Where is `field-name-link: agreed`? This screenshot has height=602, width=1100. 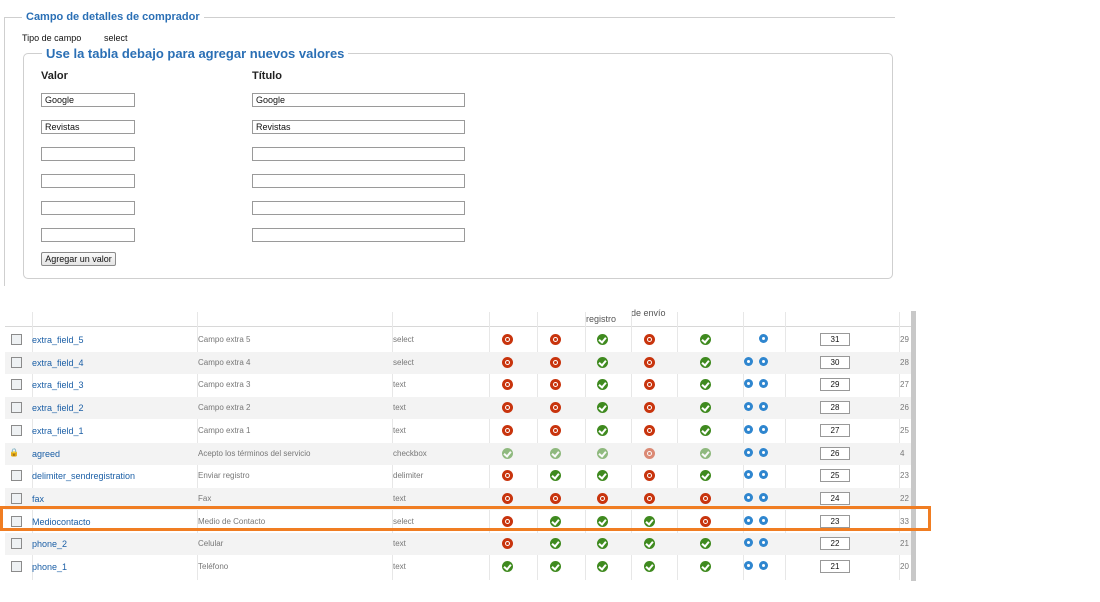
field-name-link: agreed is located at coordinates (46, 454).